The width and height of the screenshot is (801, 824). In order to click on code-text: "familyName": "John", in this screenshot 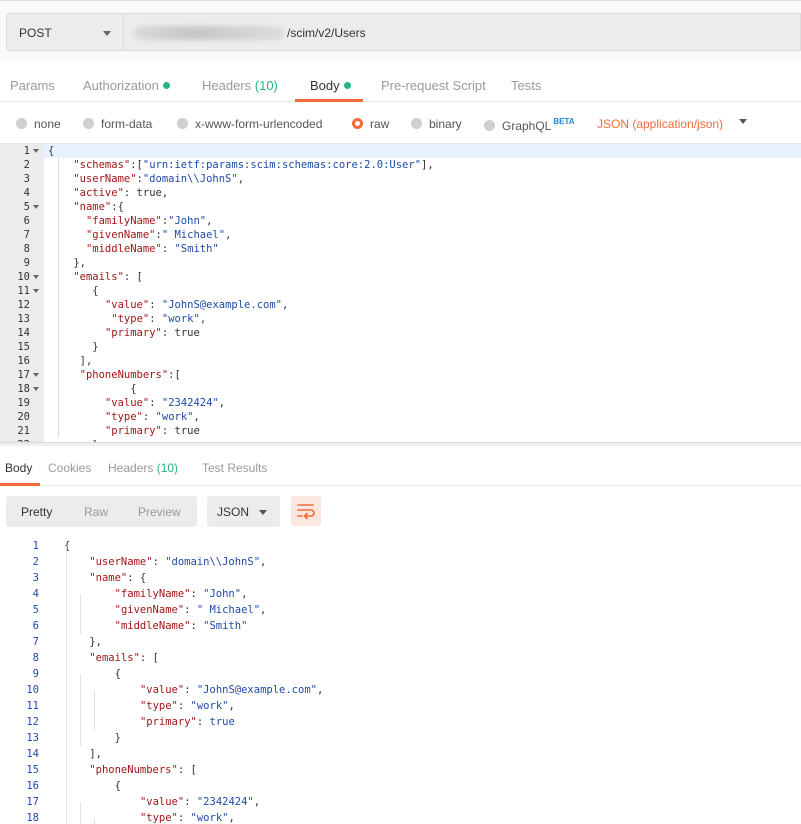, I will do `click(156, 594)`.